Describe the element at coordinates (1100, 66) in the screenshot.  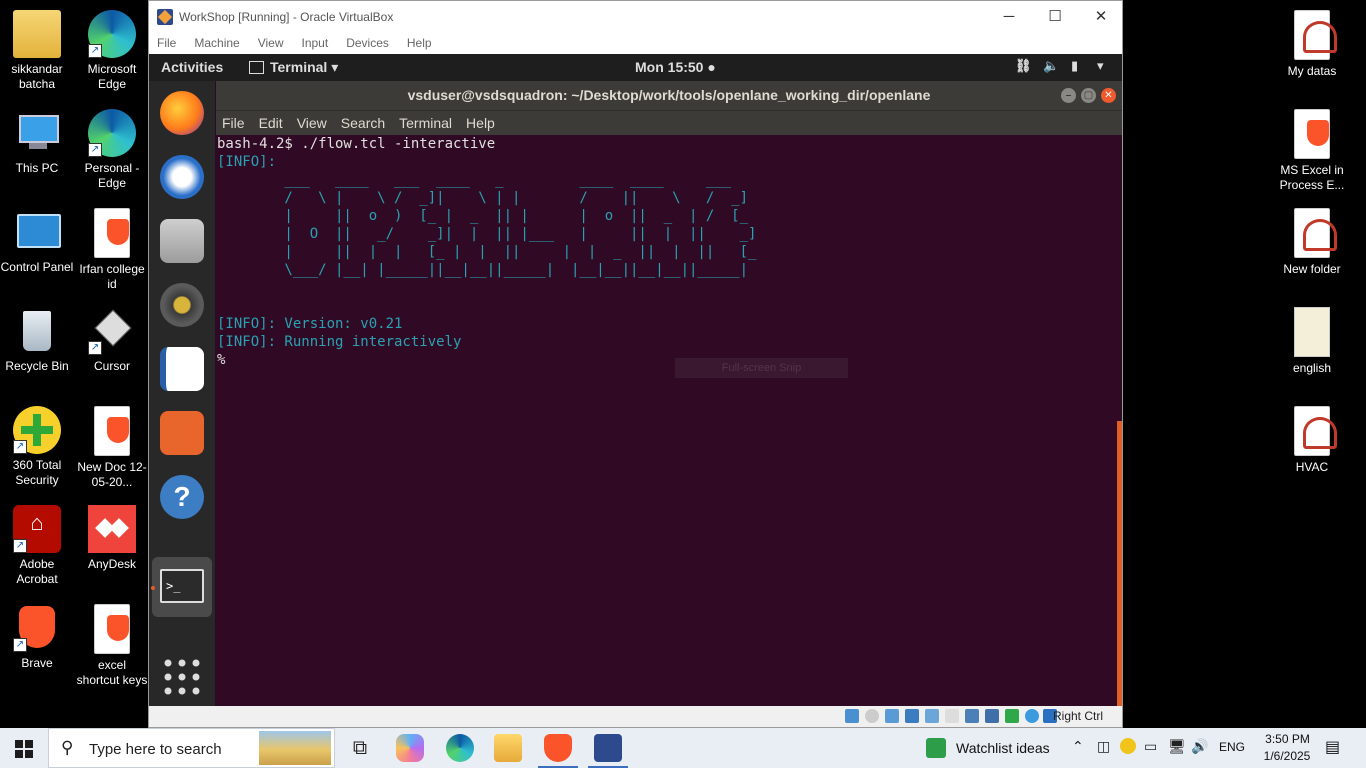
I see `system-menu-chevron-icon: ▾` at that location.